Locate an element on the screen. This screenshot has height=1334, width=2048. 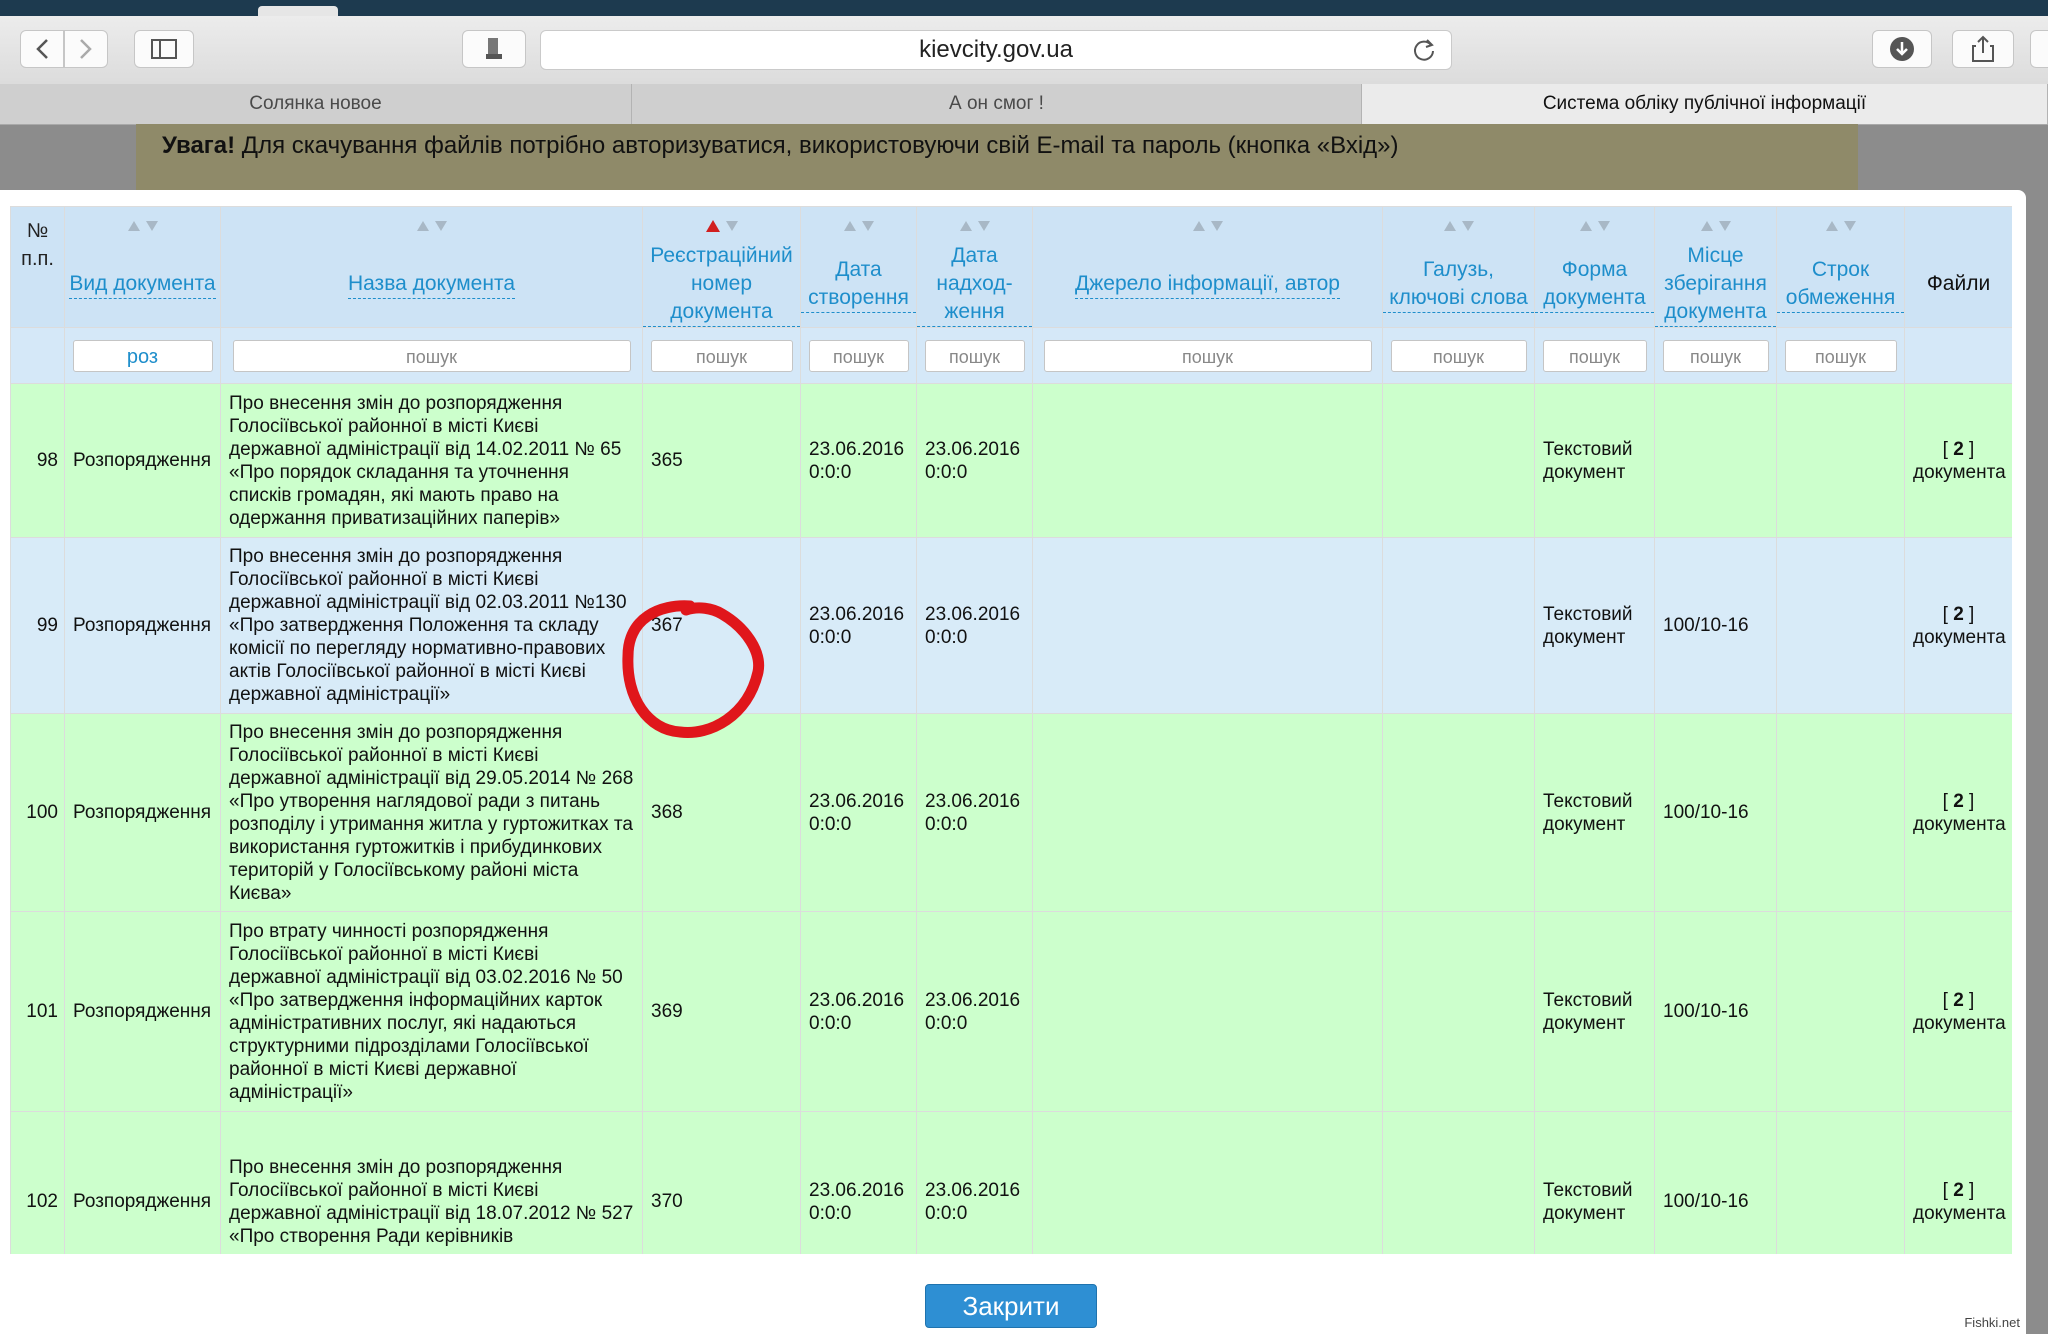
filter-regnum-input: пошук is located at coordinates (721, 355).